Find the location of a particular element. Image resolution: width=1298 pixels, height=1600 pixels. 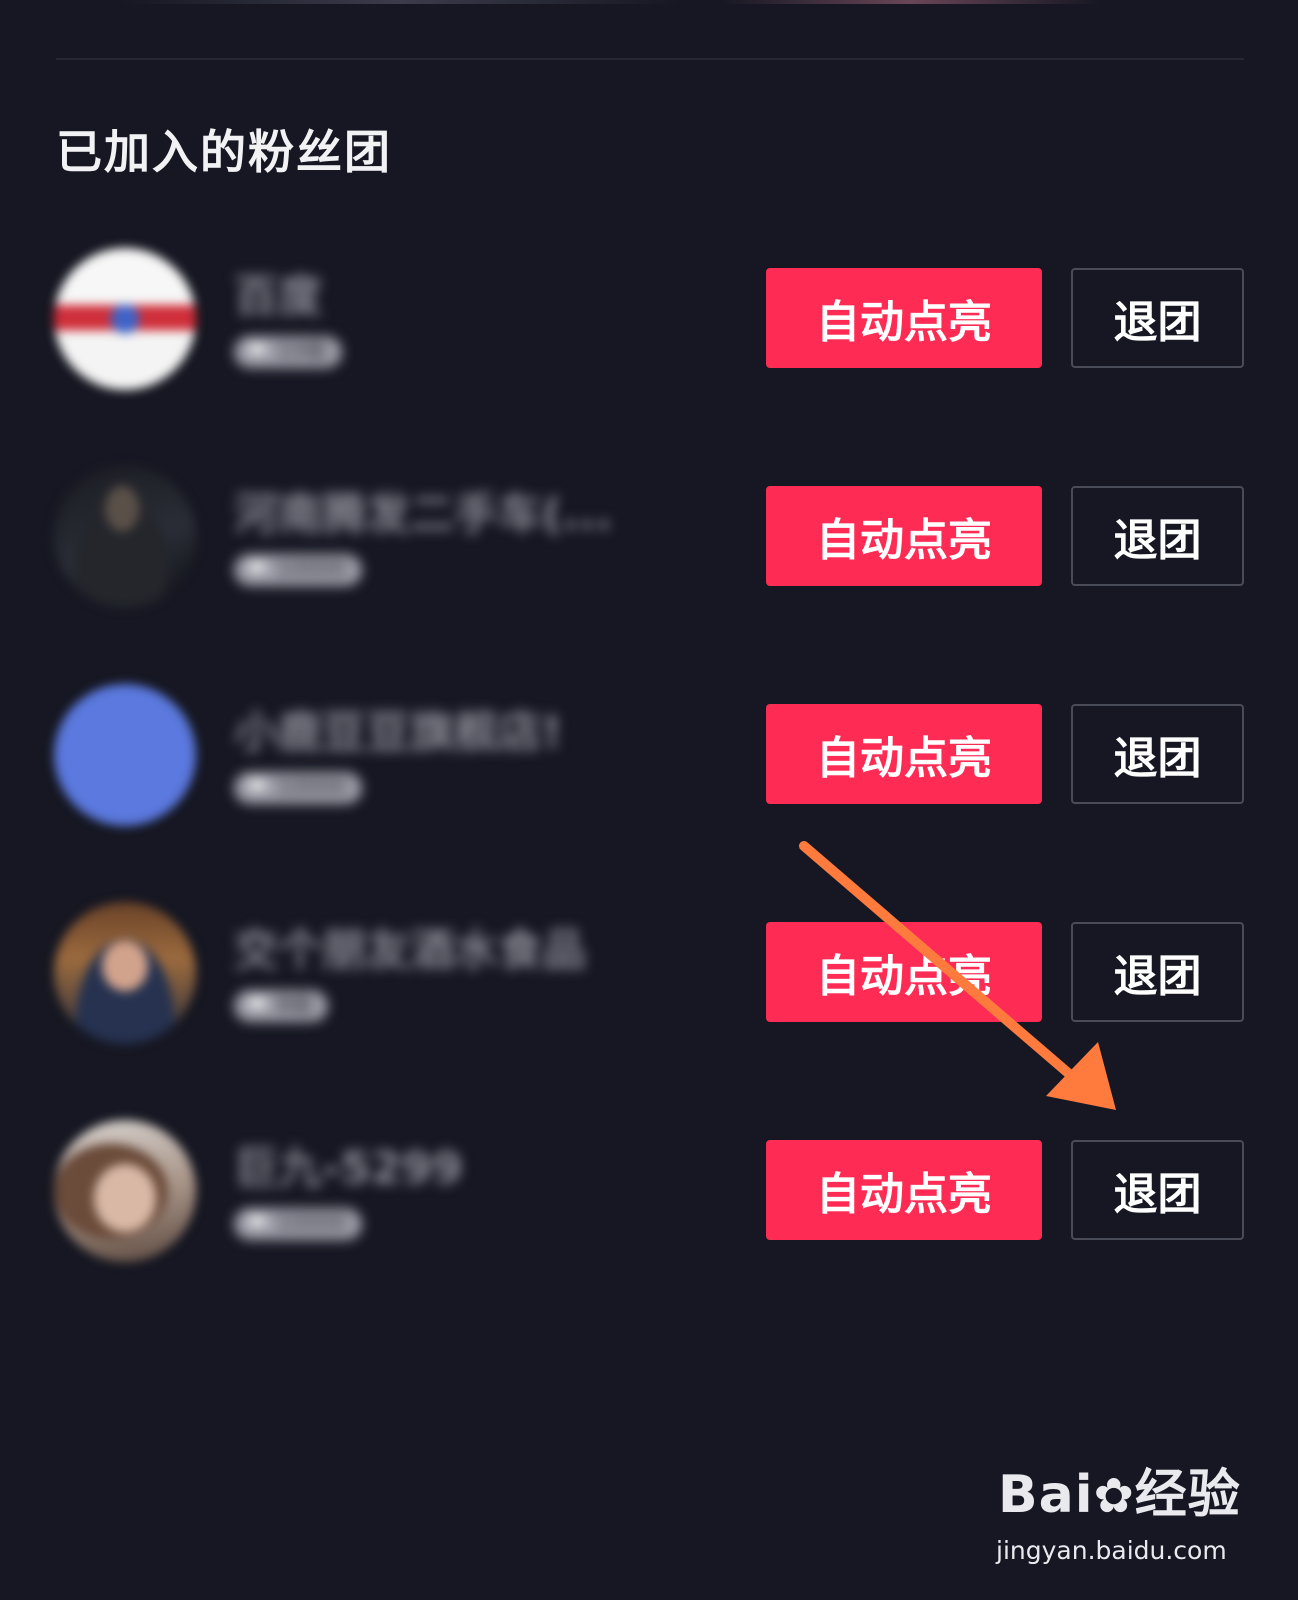

fan-club-row: 河南腾发二手车(... ❤ 10000 自动点亮 退团 is located at coordinates (649, 536).